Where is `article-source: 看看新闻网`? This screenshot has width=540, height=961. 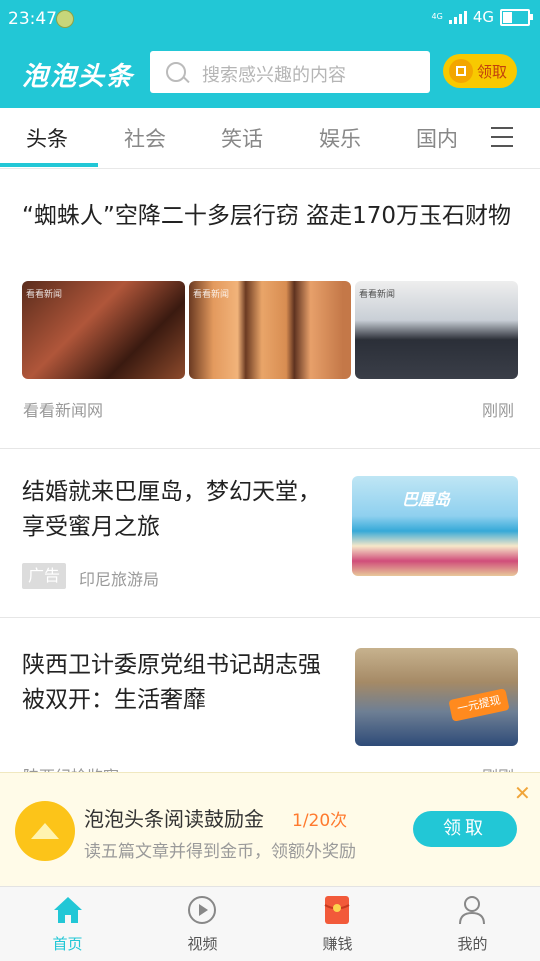 article-source: 看看新闻网 is located at coordinates (63, 410).